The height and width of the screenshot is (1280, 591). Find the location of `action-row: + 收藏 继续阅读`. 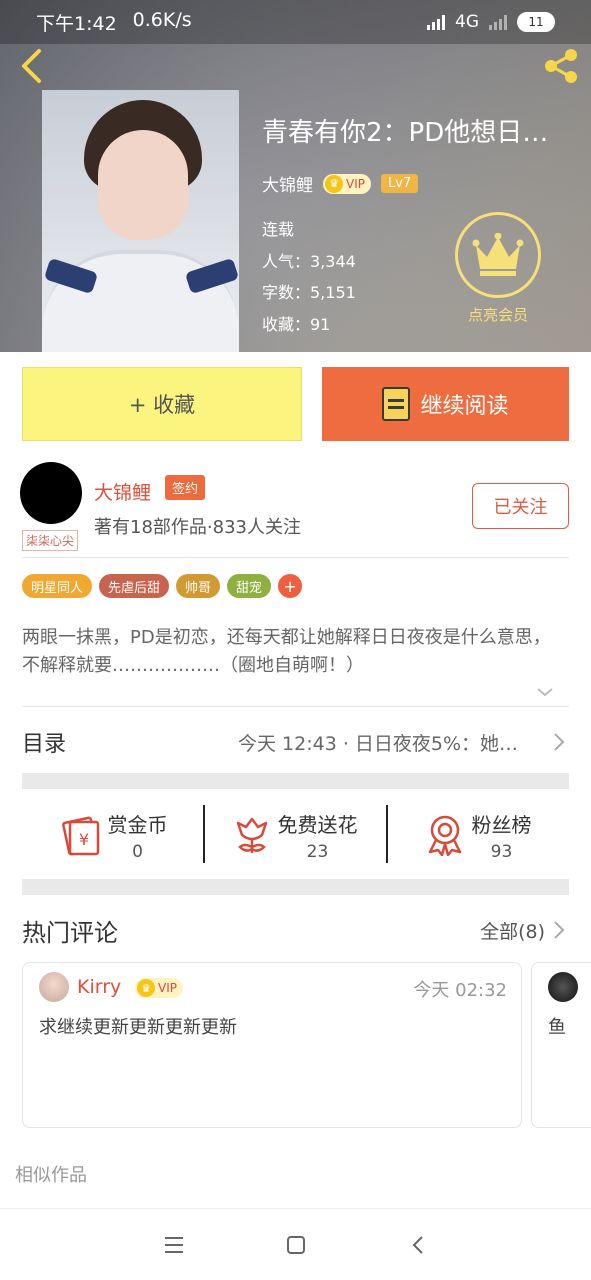

action-row: + 收藏 继续阅读 is located at coordinates (295, 404).